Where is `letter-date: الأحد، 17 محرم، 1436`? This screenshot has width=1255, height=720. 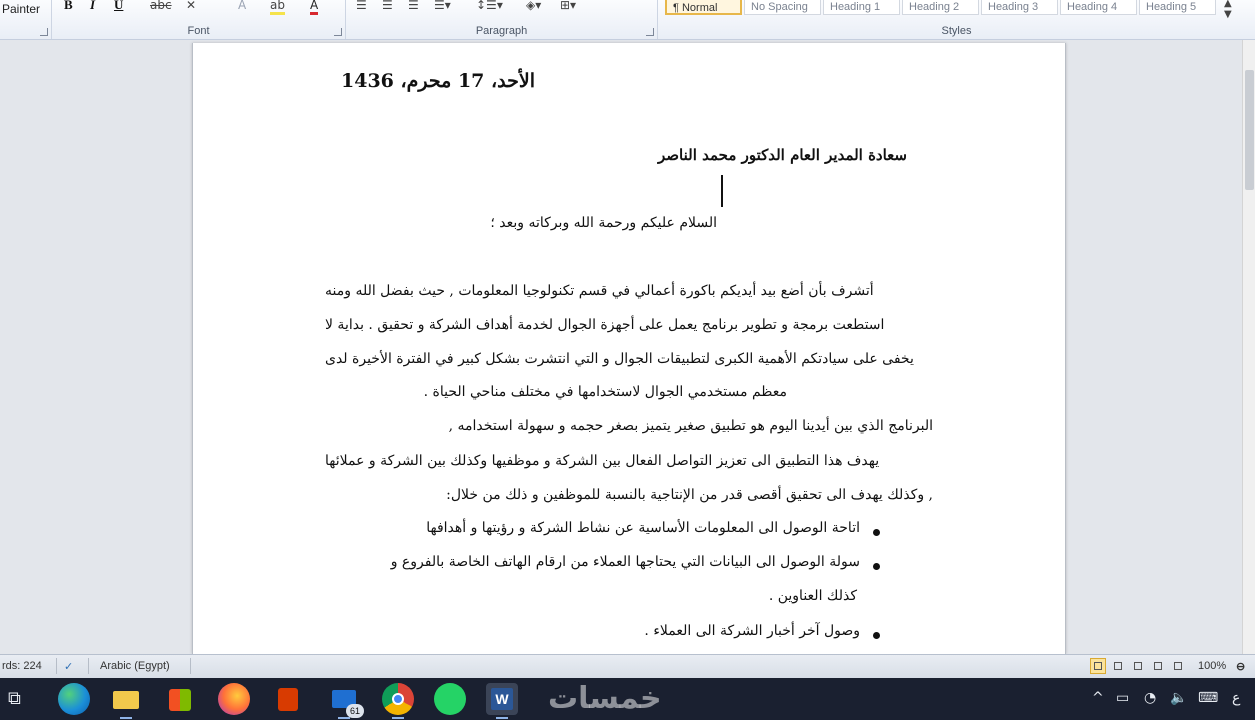 letter-date: الأحد، 17 محرم، 1436 is located at coordinates (438, 81).